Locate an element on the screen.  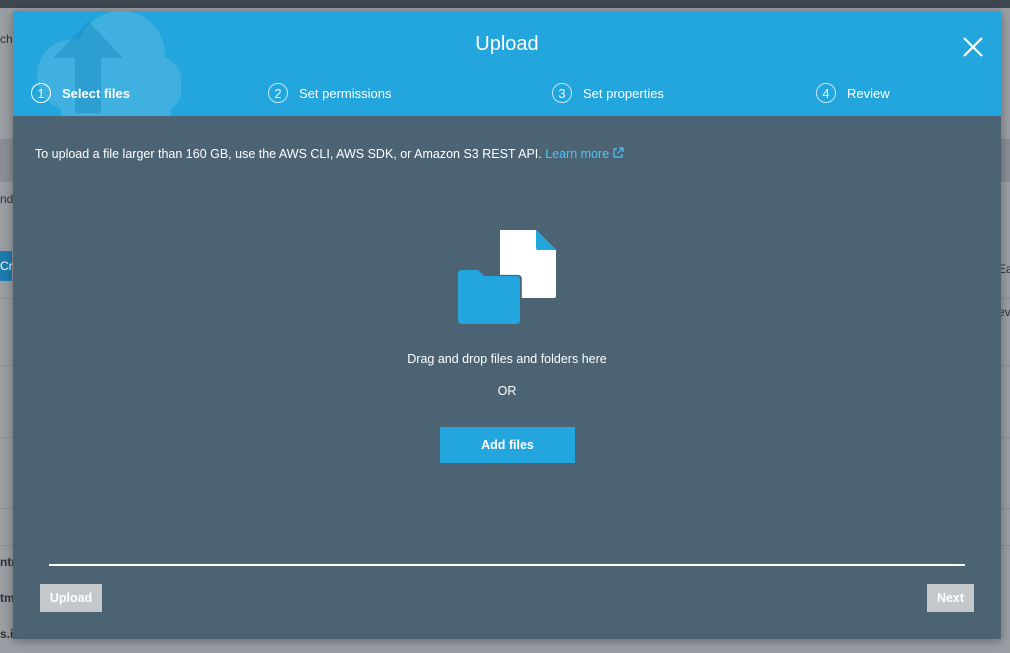
or-separator: OR is located at coordinates (507, 391).